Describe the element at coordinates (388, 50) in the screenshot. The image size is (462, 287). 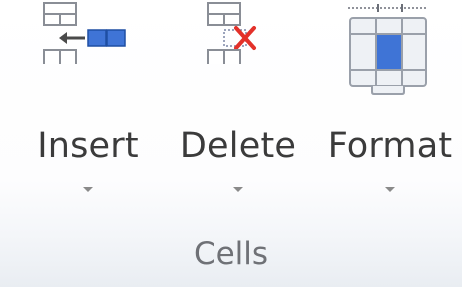
I see `format-cells-icon` at that location.